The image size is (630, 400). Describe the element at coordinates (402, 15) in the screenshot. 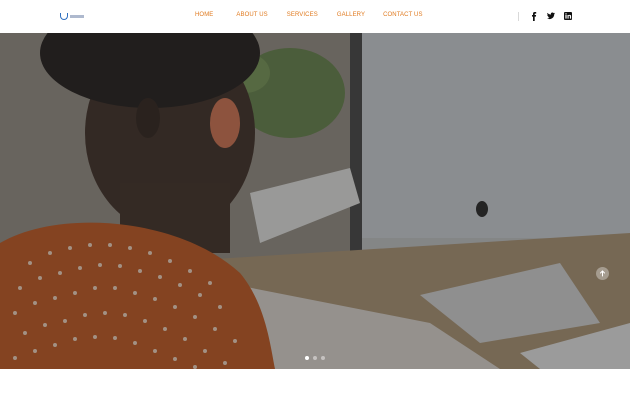

I see `nav-contact-link: CONTACT US` at that location.